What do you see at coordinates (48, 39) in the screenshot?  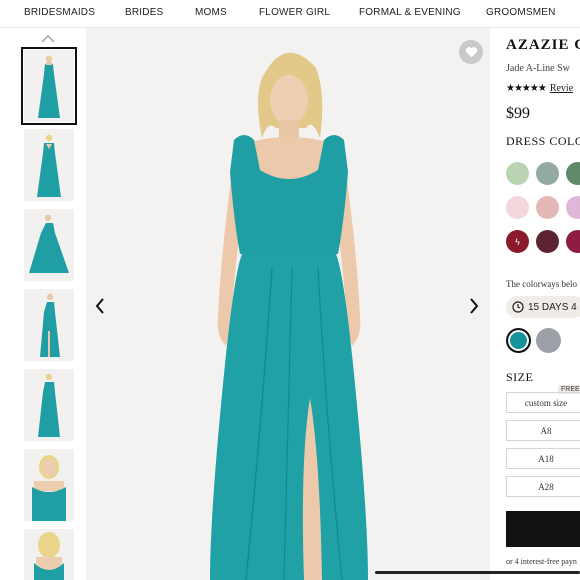 I see `chevron-up-icon` at bounding box center [48, 39].